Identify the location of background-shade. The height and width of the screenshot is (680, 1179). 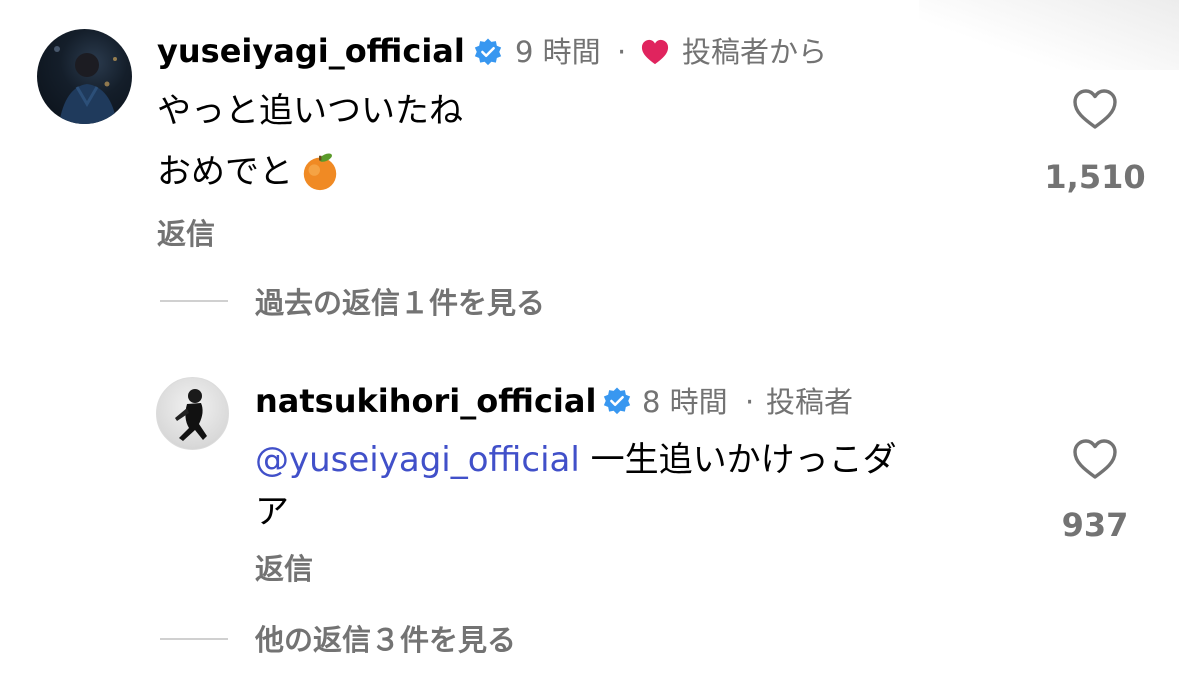
(1049, 35).